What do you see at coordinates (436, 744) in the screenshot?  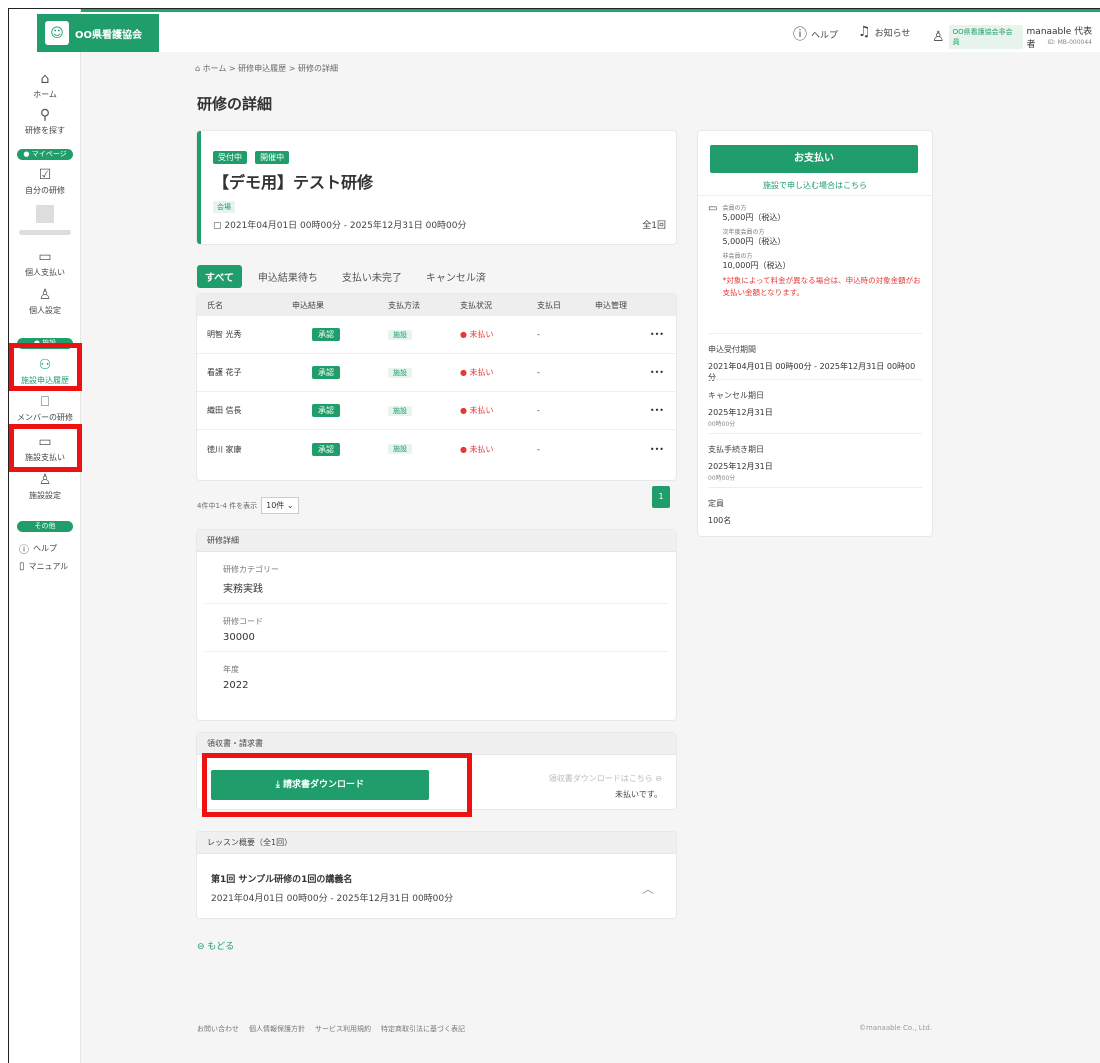 I see `card-heading: 領収書・請求書` at bounding box center [436, 744].